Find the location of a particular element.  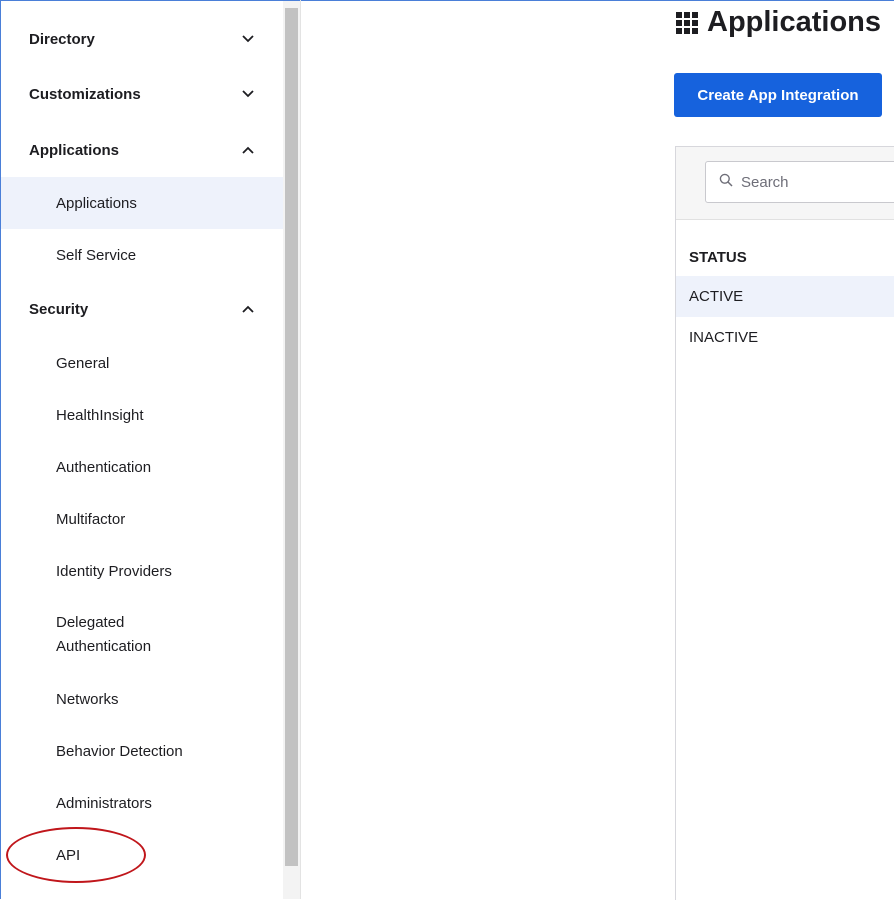

content-divider is located at coordinates (300, 449).